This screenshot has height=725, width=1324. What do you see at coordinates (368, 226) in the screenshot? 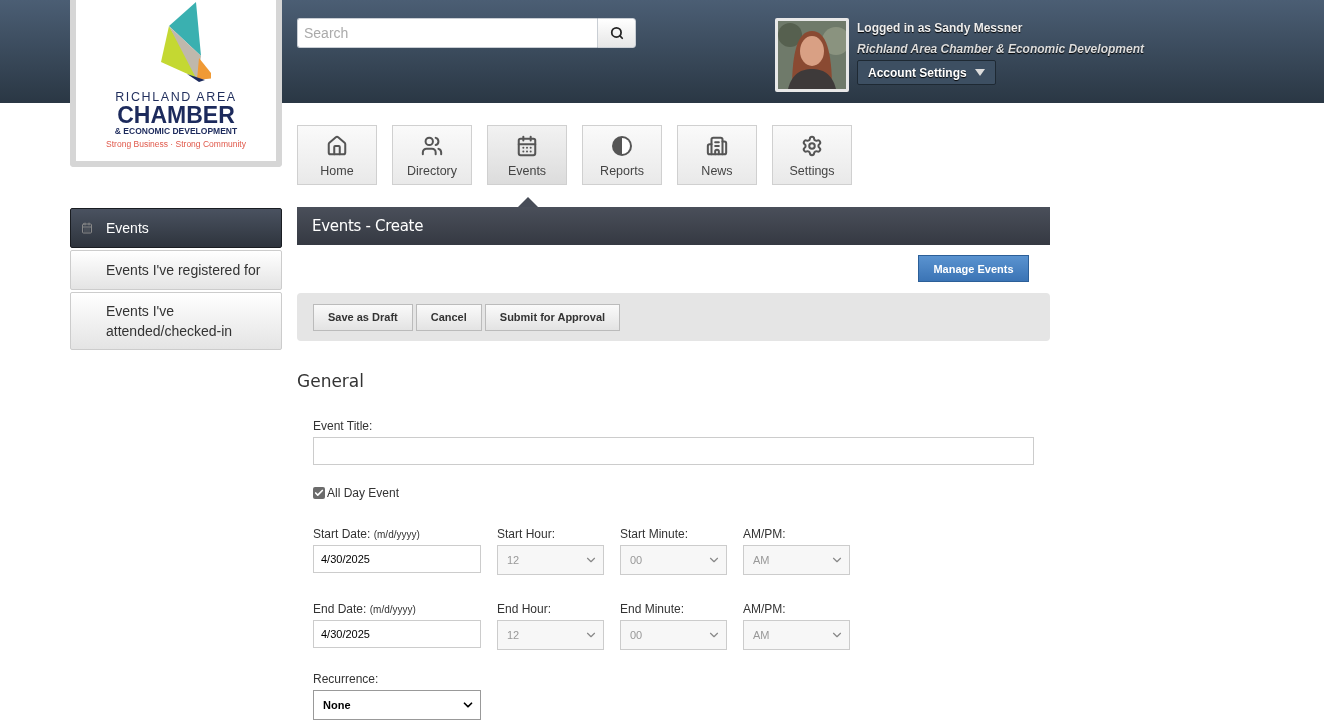
I see `page-title: Events - Create` at bounding box center [368, 226].